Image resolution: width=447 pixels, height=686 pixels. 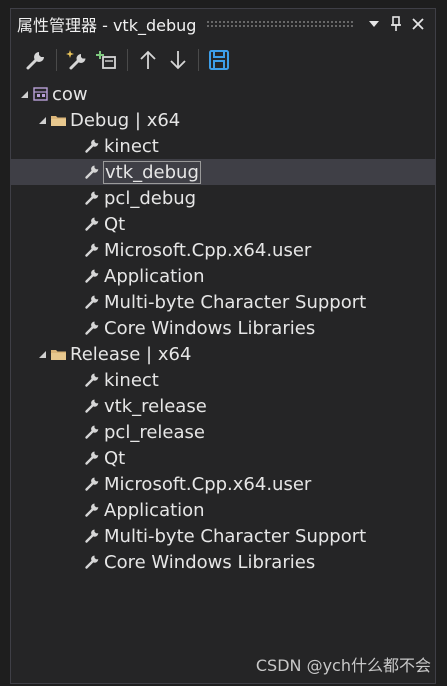 I want to click on tree-property-sheet: vtk_release, so click(x=223, y=406).